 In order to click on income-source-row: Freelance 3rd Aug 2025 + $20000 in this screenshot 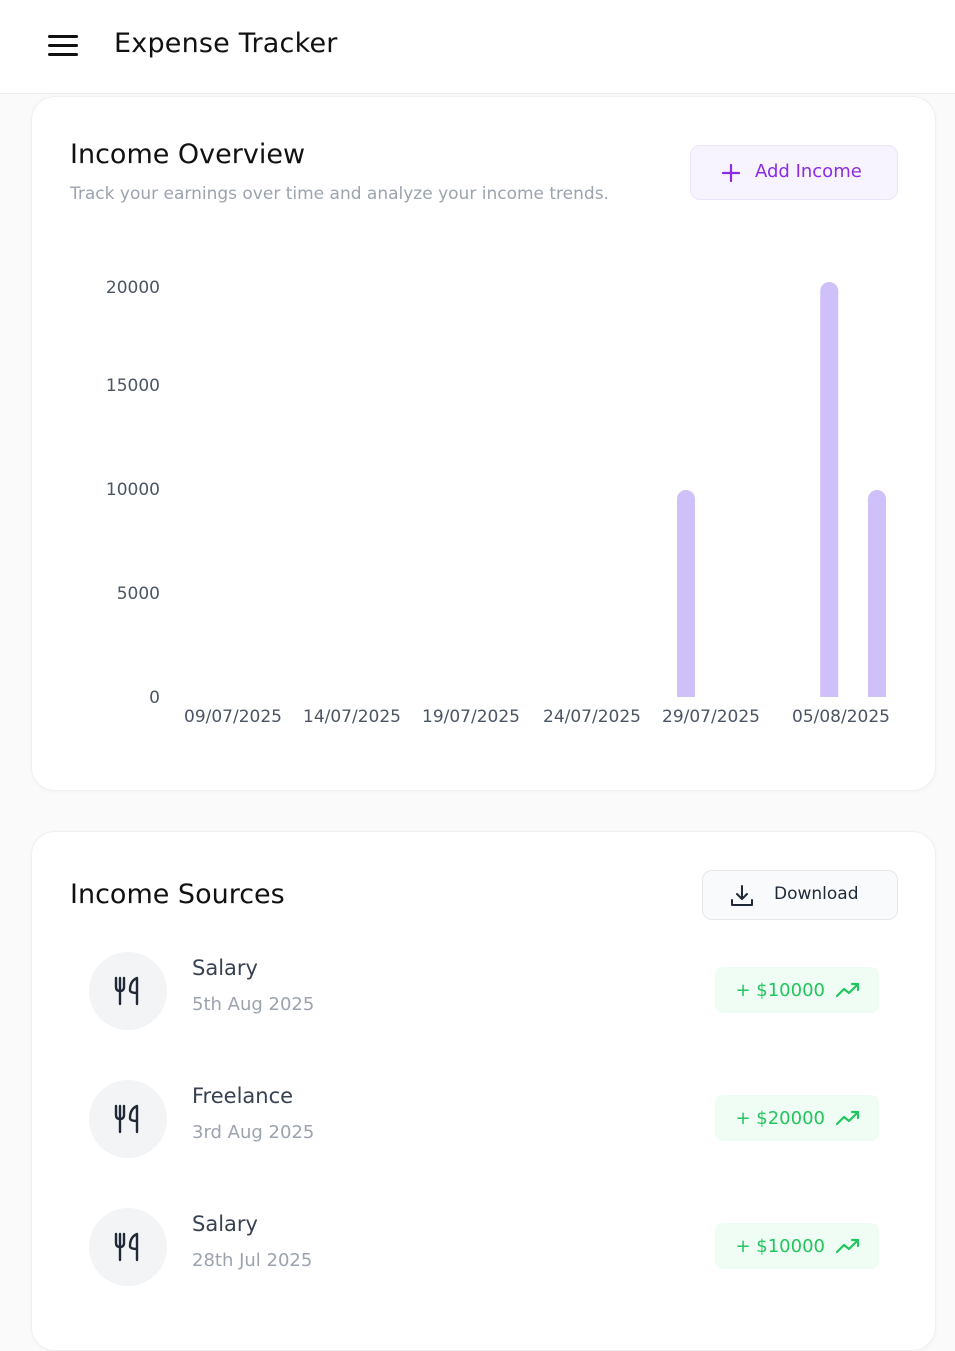, I will do `click(484, 1120)`.